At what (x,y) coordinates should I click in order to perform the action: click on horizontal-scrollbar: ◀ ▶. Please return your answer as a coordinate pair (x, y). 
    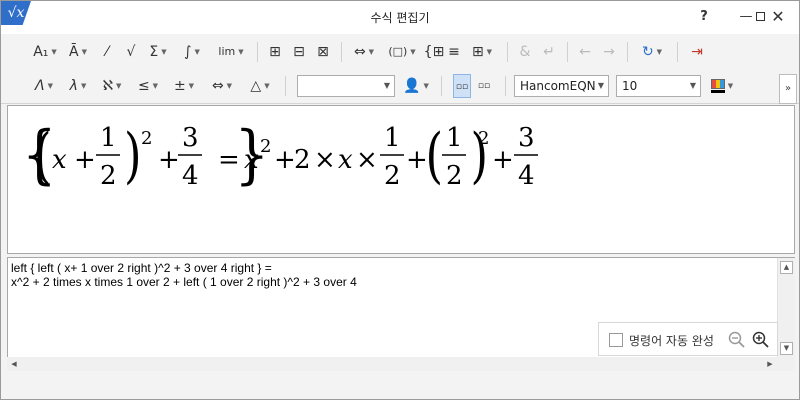
    Looking at the image, I should click on (401, 364).